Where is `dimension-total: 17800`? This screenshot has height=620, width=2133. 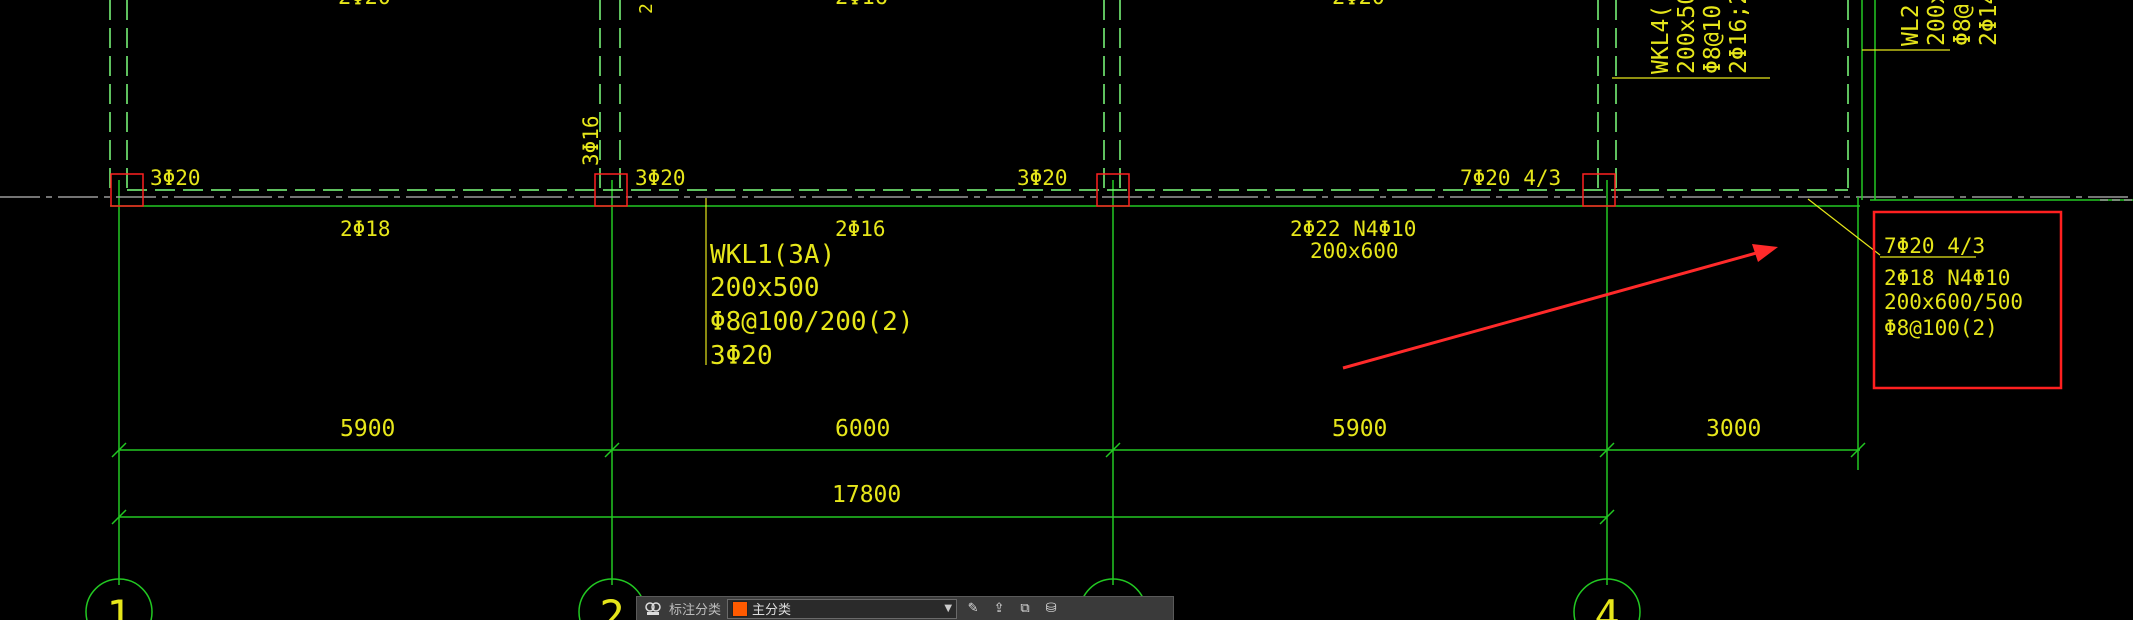
dimension-total: 17800 is located at coordinates (866, 495).